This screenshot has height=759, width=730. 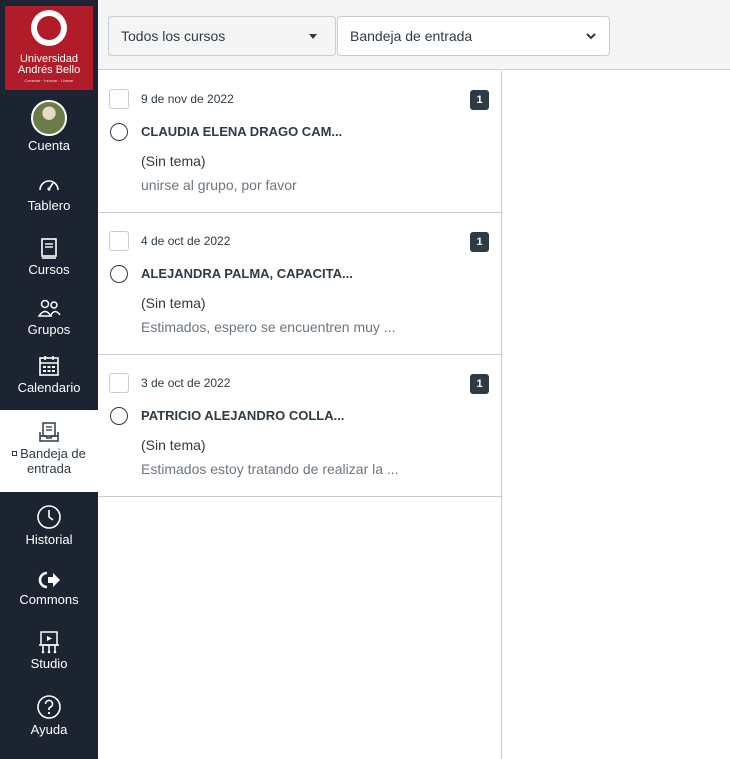 What do you see at coordinates (173, 36) in the screenshot?
I see `course-filter-value: Todos los cursos` at bounding box center [173, 36].